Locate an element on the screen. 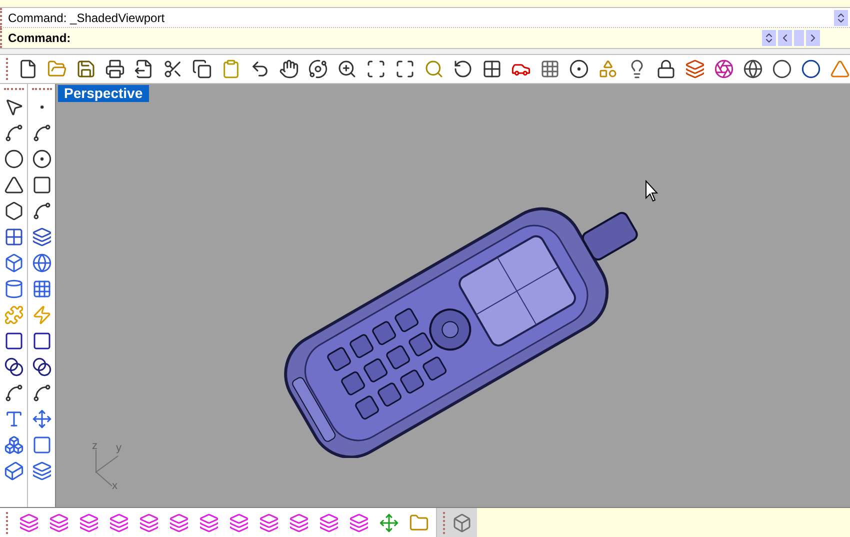  history-scroll-button is located at coordinates (841, 18).